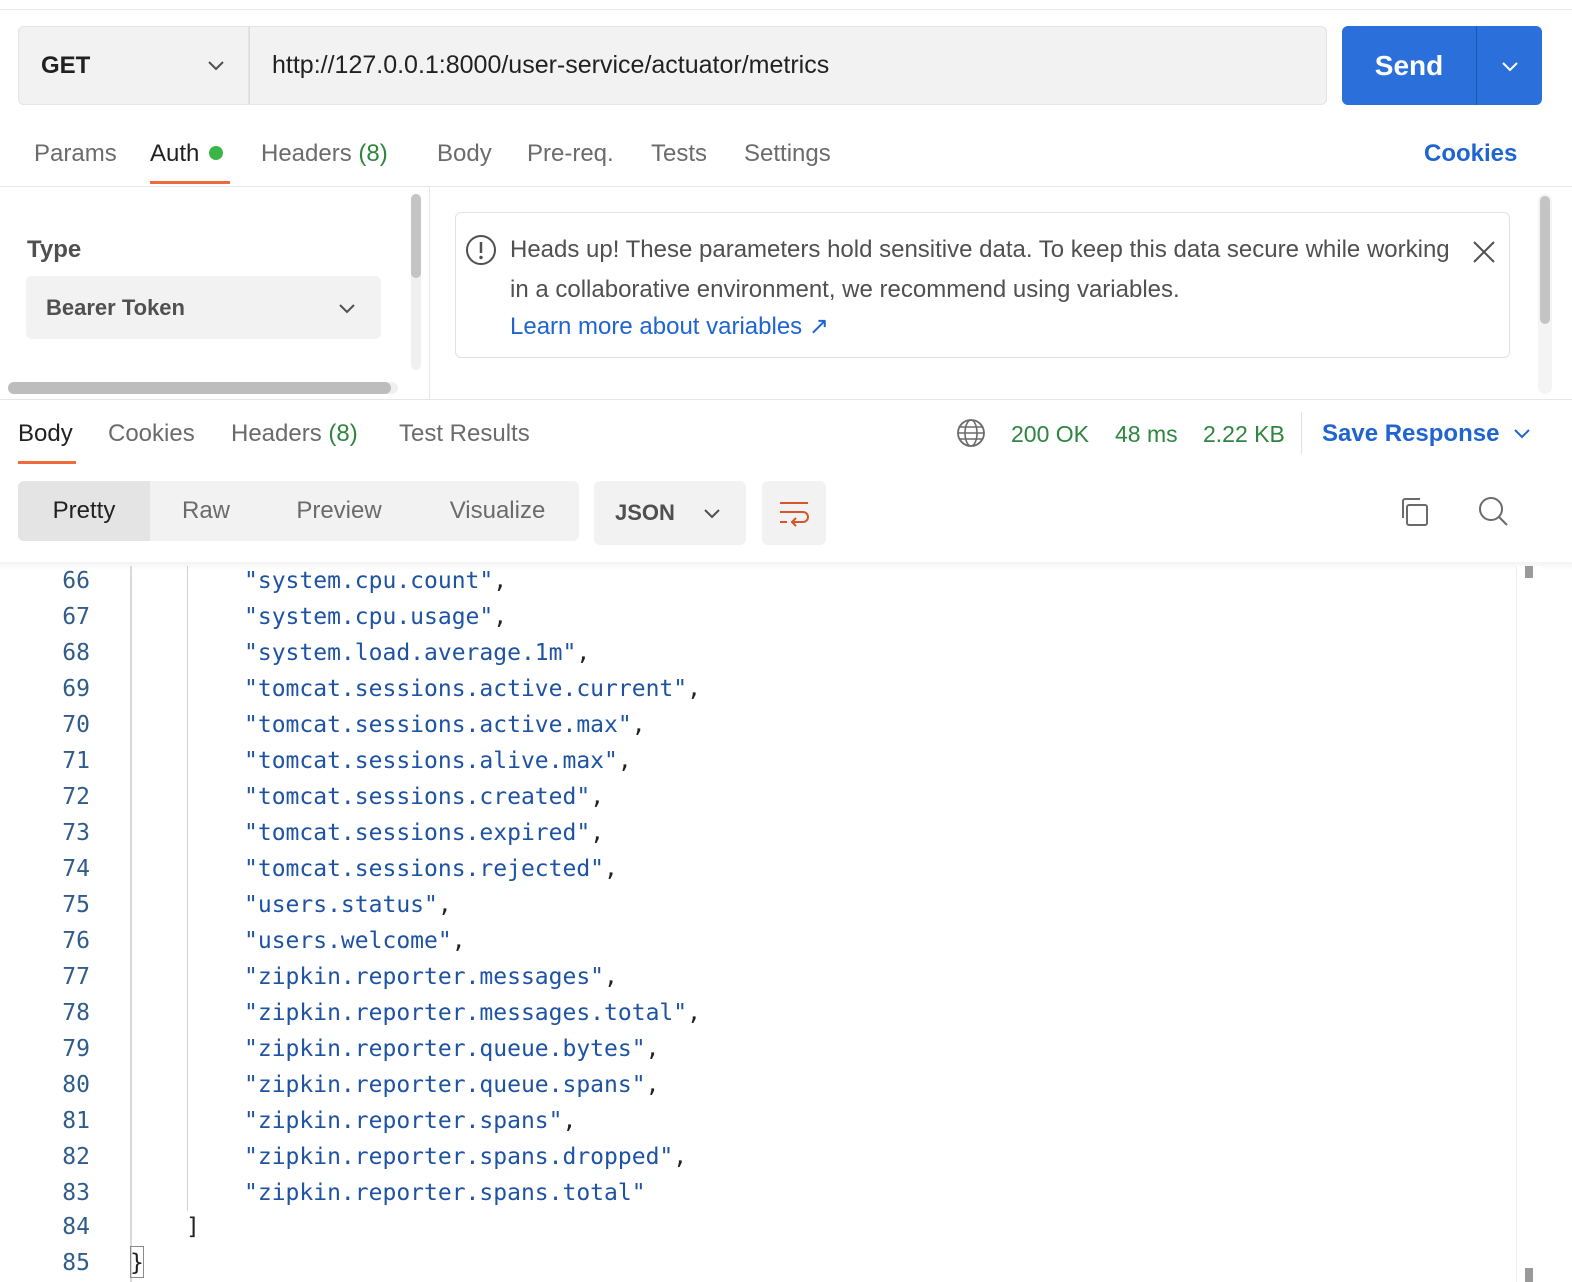  I want to click on json-string: "zipkin.reporter.spans", so click(403, 1121).